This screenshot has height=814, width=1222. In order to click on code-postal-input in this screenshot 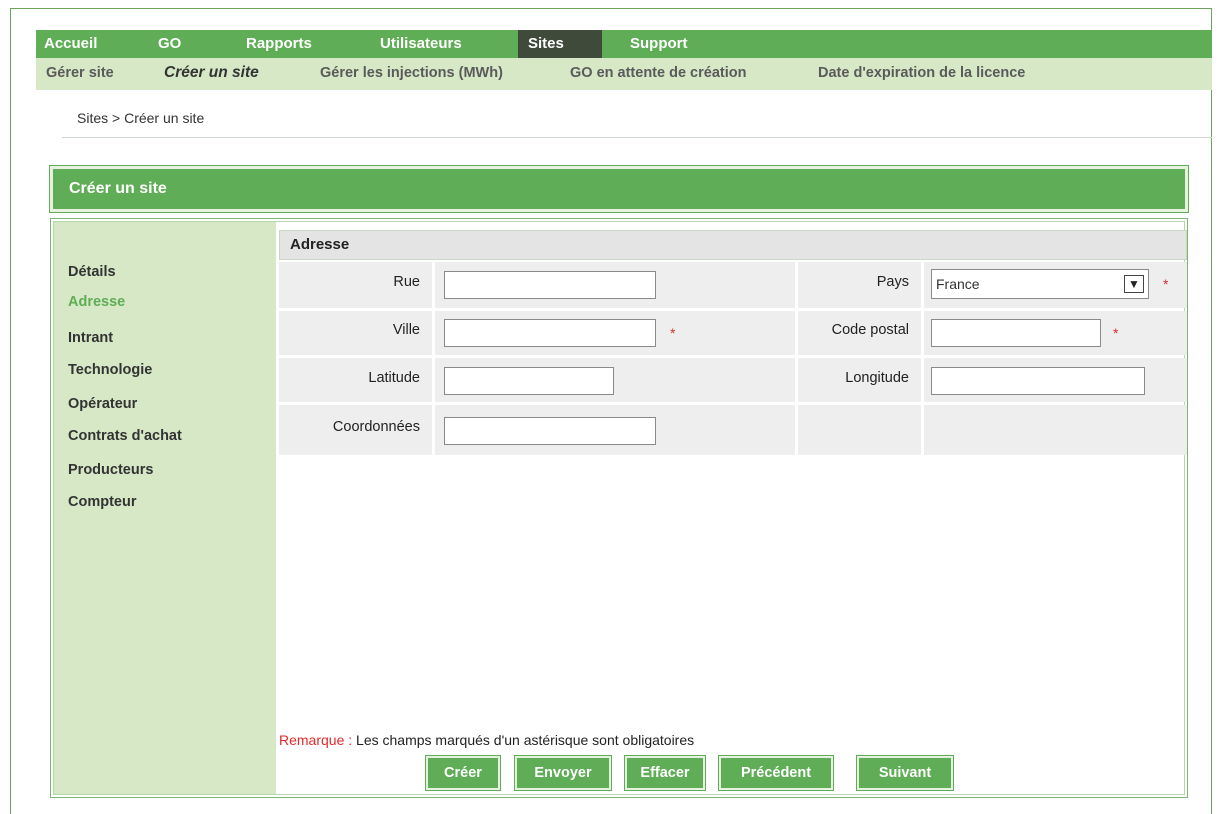, I will do `click(1016, 333)`.